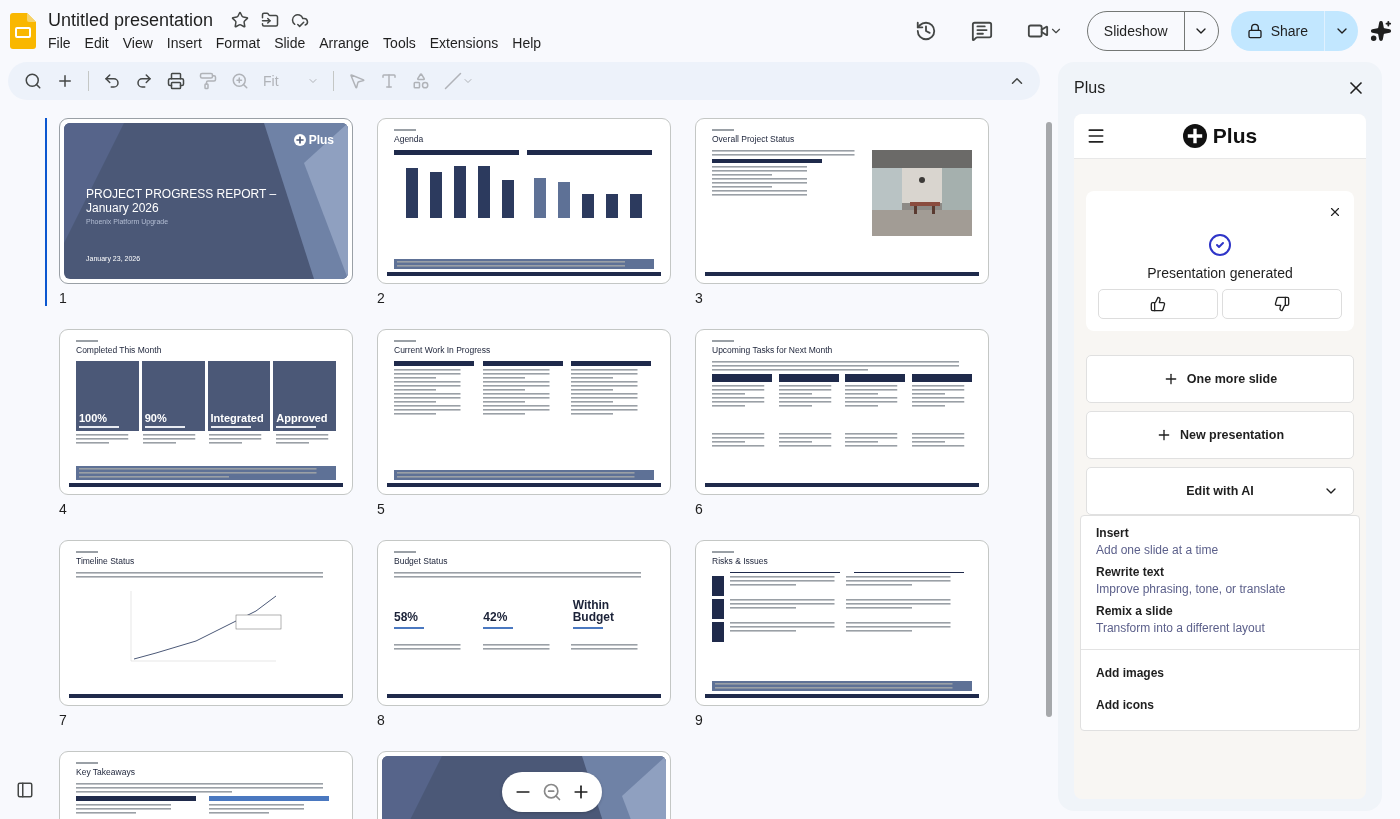 This screenshot has height=819, width=1400. Describe the element at coordinates (59, 42) in the screenshot. I see `menu-item: File` at that location.